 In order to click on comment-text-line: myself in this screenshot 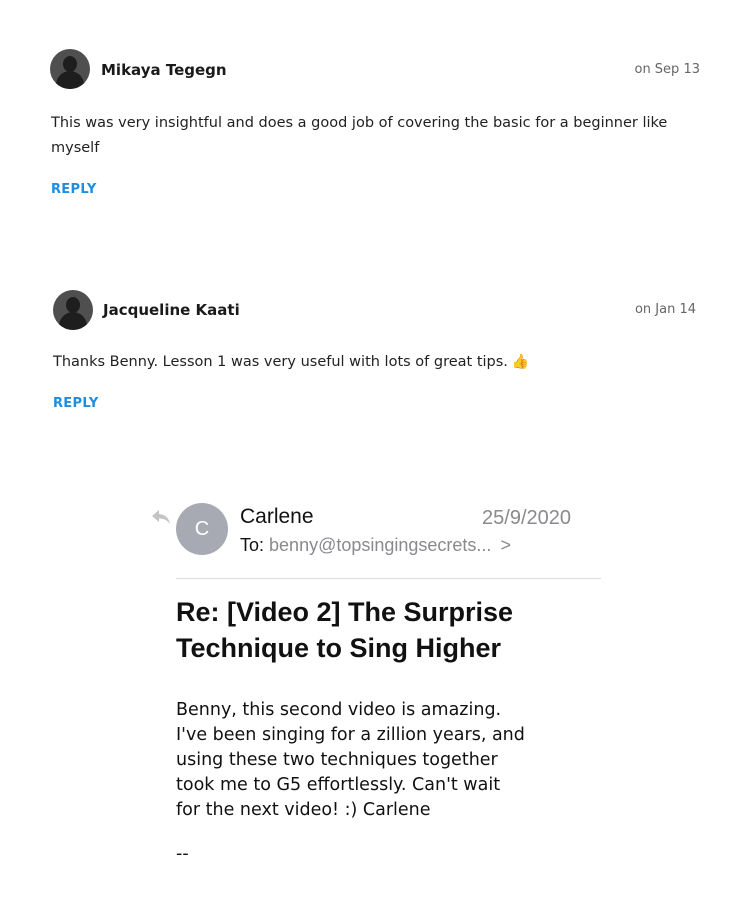, I will do `click(75, 148)`.